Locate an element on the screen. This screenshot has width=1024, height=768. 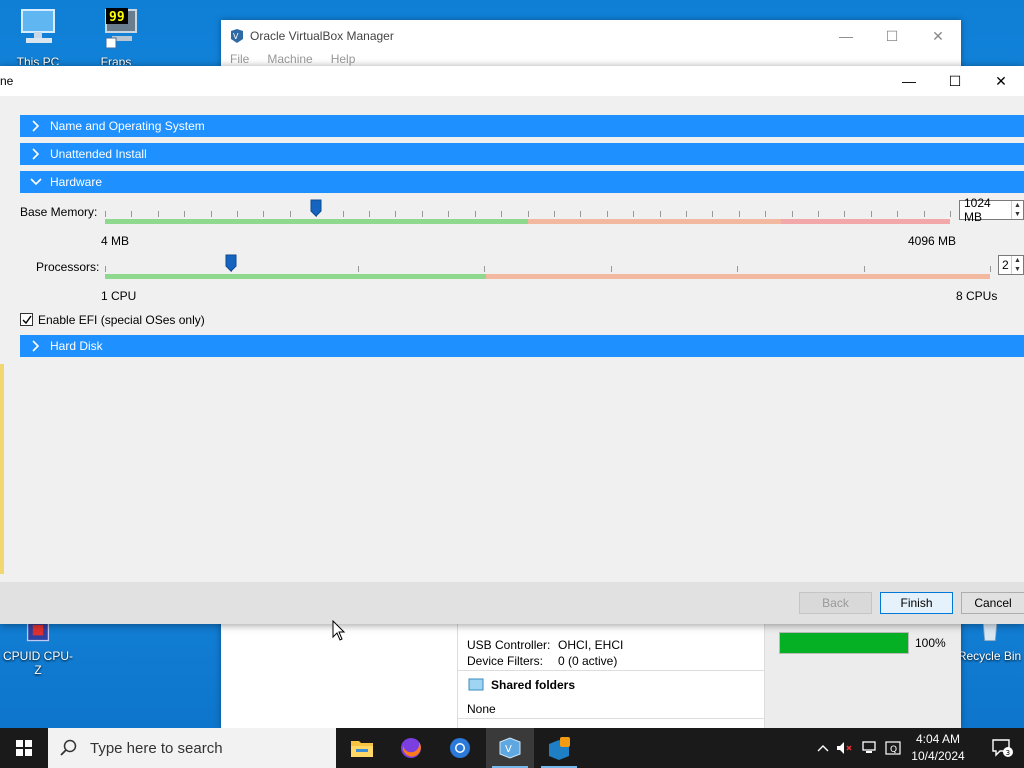
taskbar-virtualbox: V is located at coordinates (510, 748).